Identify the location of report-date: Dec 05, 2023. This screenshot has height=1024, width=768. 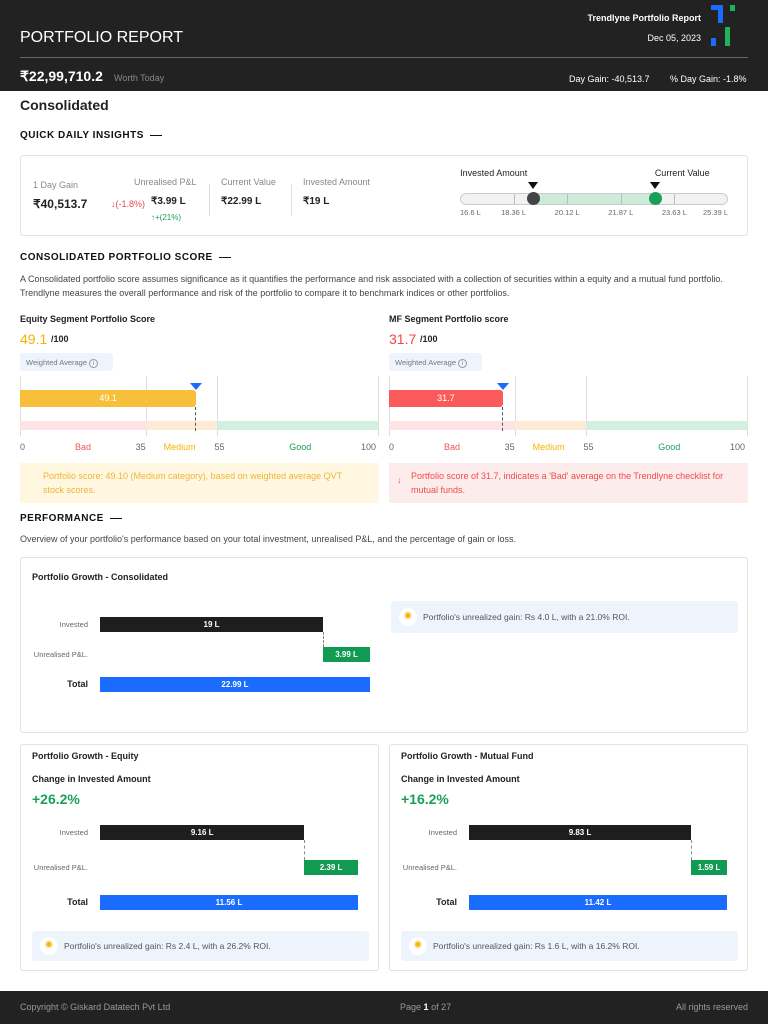
(674, 38).